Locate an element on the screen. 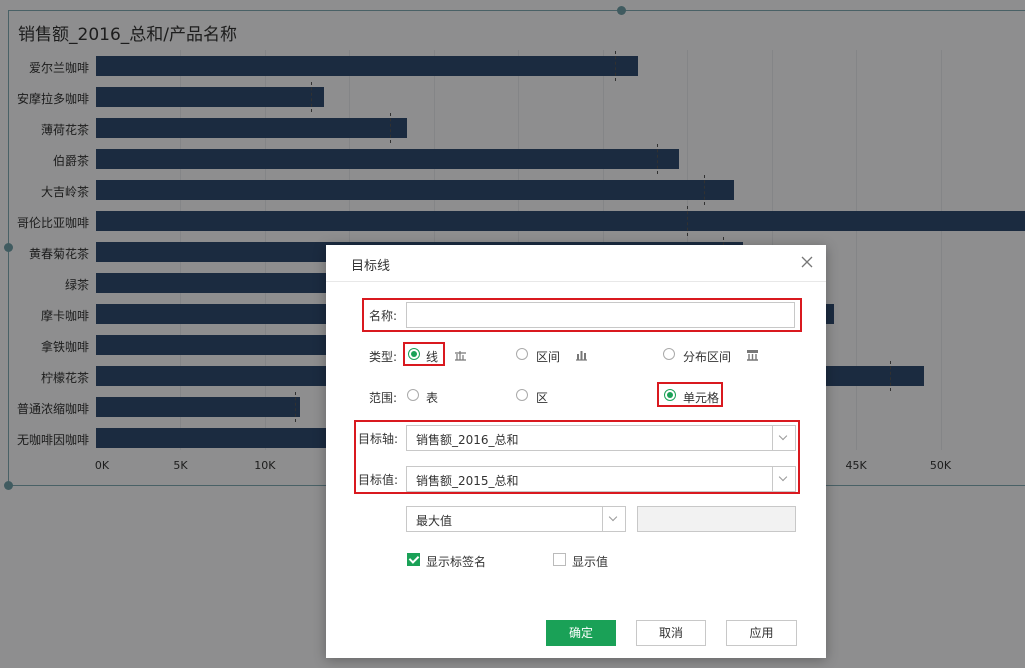  type-label: 类型: is located at coordinates (383, 357).